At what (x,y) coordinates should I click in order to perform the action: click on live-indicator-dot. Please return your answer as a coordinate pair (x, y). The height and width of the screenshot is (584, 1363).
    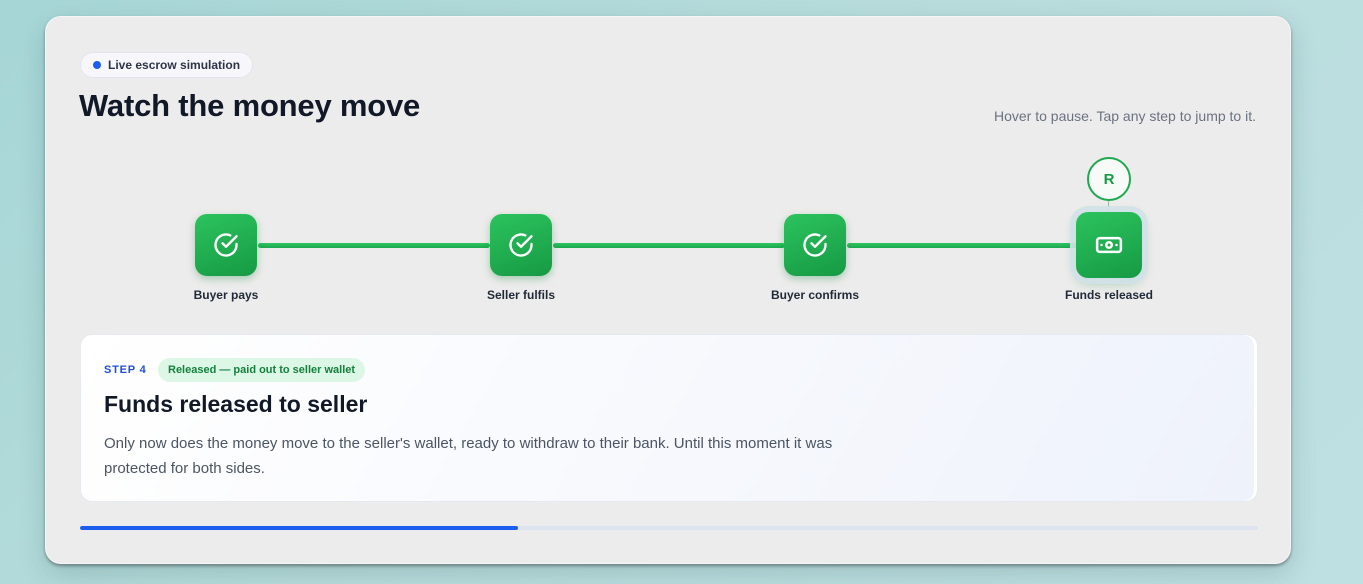
    Looking at the image, I should click on (97, 65).